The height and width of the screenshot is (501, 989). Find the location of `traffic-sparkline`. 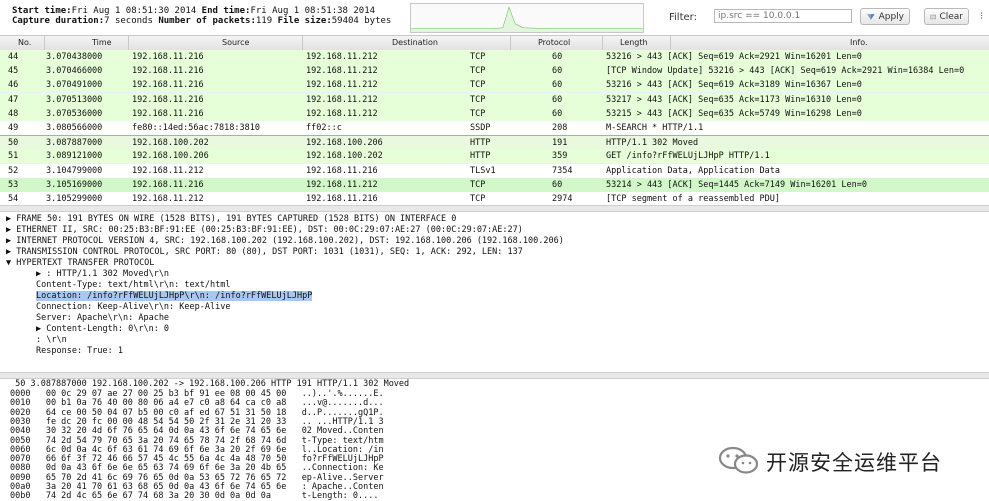

traffic-sparkline is located at coordinates (527, 18).